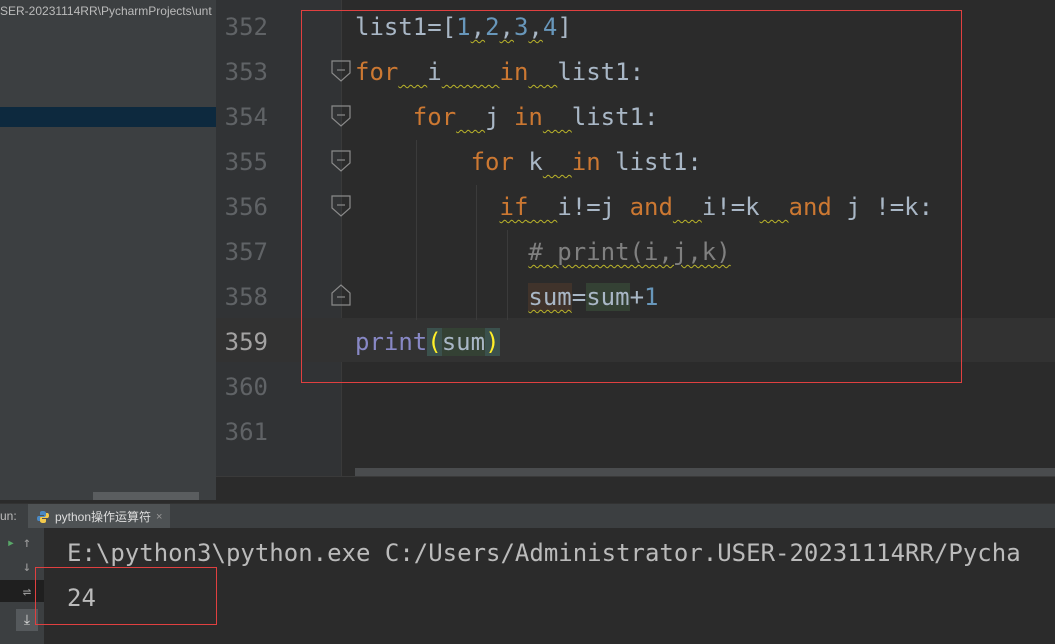 The image size is (1055, 644). I want to click on run-tab: python操作运算符 ×, so click(99, 516).